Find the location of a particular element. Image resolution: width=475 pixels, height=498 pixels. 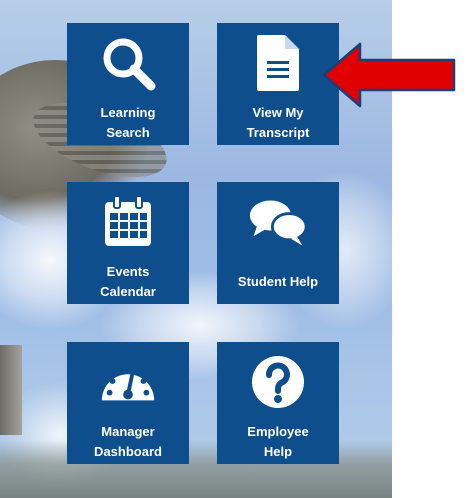

learning-search-tile: Learning Search is located at coordinates (128, 84).